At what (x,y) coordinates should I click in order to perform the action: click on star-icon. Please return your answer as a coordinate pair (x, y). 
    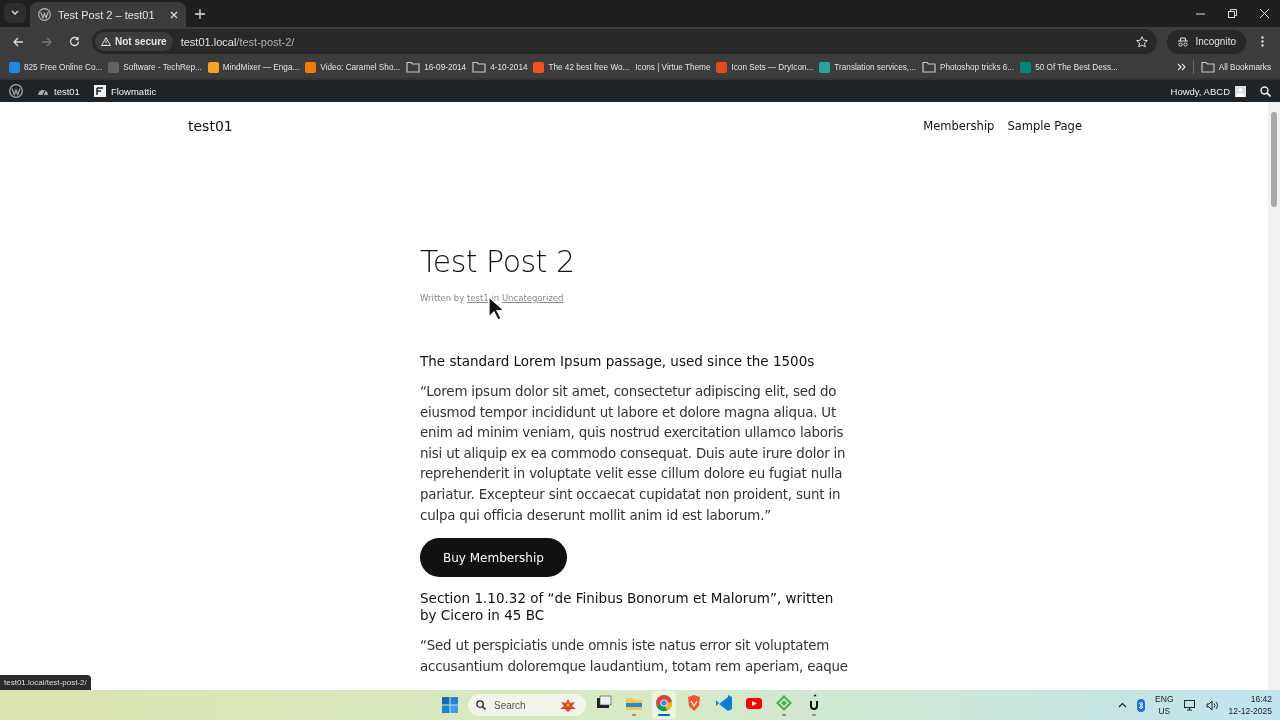
    Looking at the image, I should click on (1142, 41).